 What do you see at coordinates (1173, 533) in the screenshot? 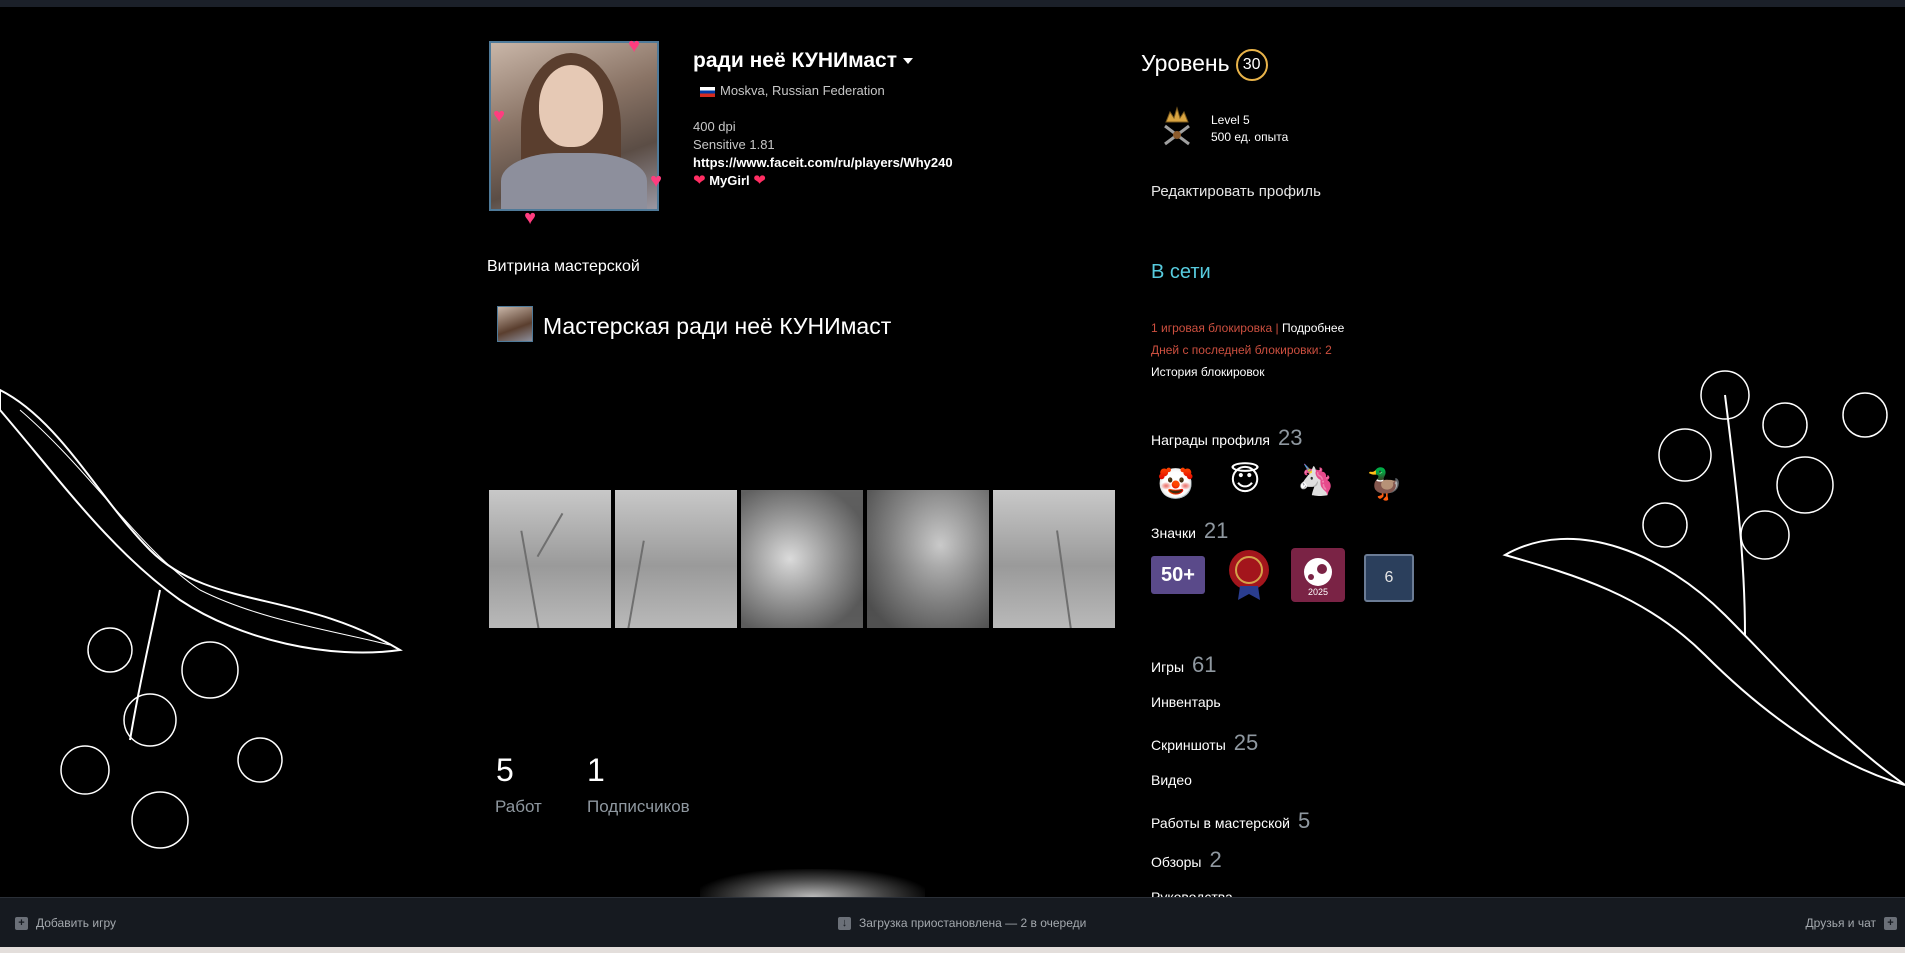
I see `badges-label: Значки` at bounding box center [1173, 533].